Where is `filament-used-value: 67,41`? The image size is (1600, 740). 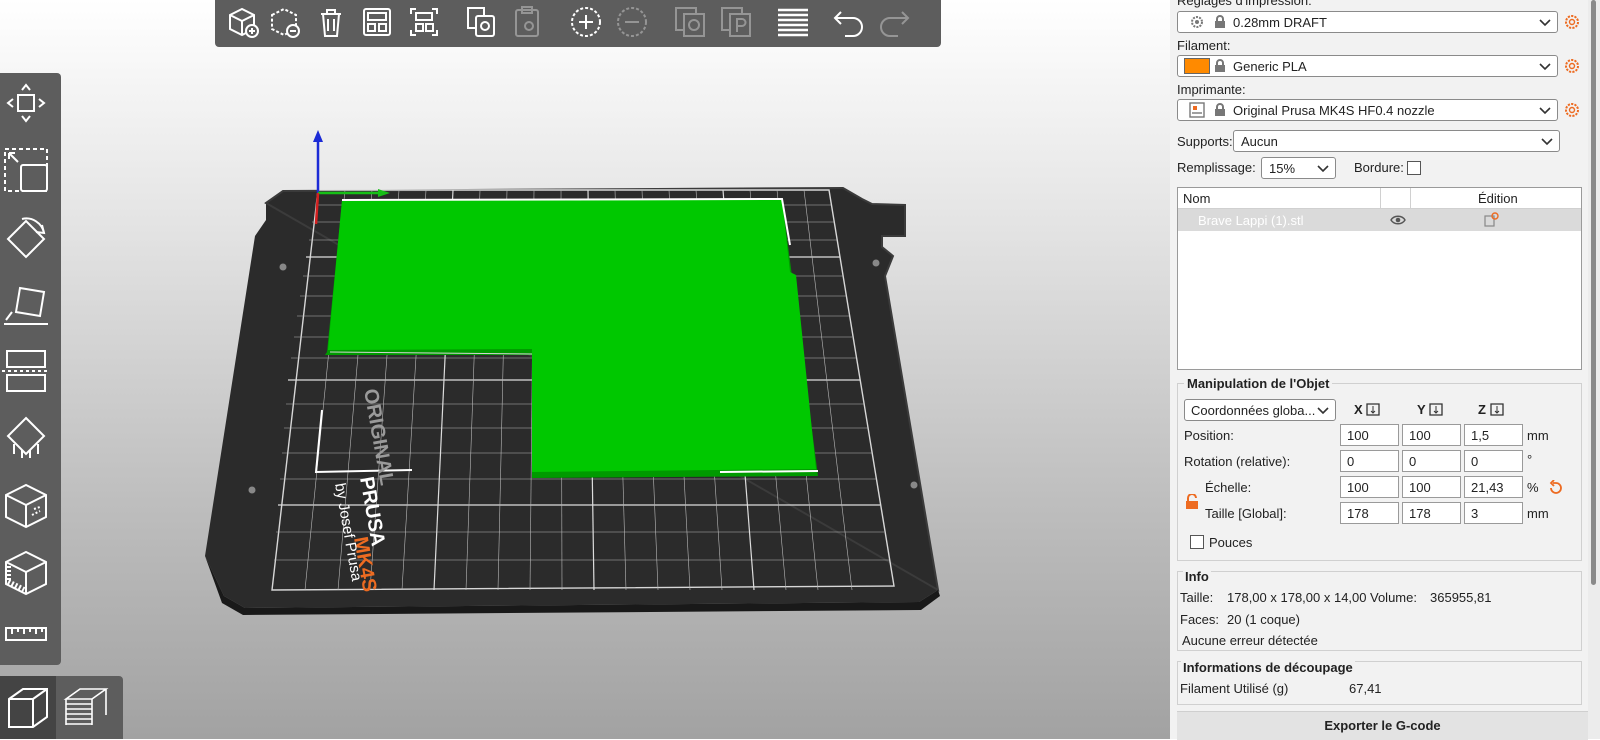 filament-used-value: 67,41 is located at coordinates (1365, 688).